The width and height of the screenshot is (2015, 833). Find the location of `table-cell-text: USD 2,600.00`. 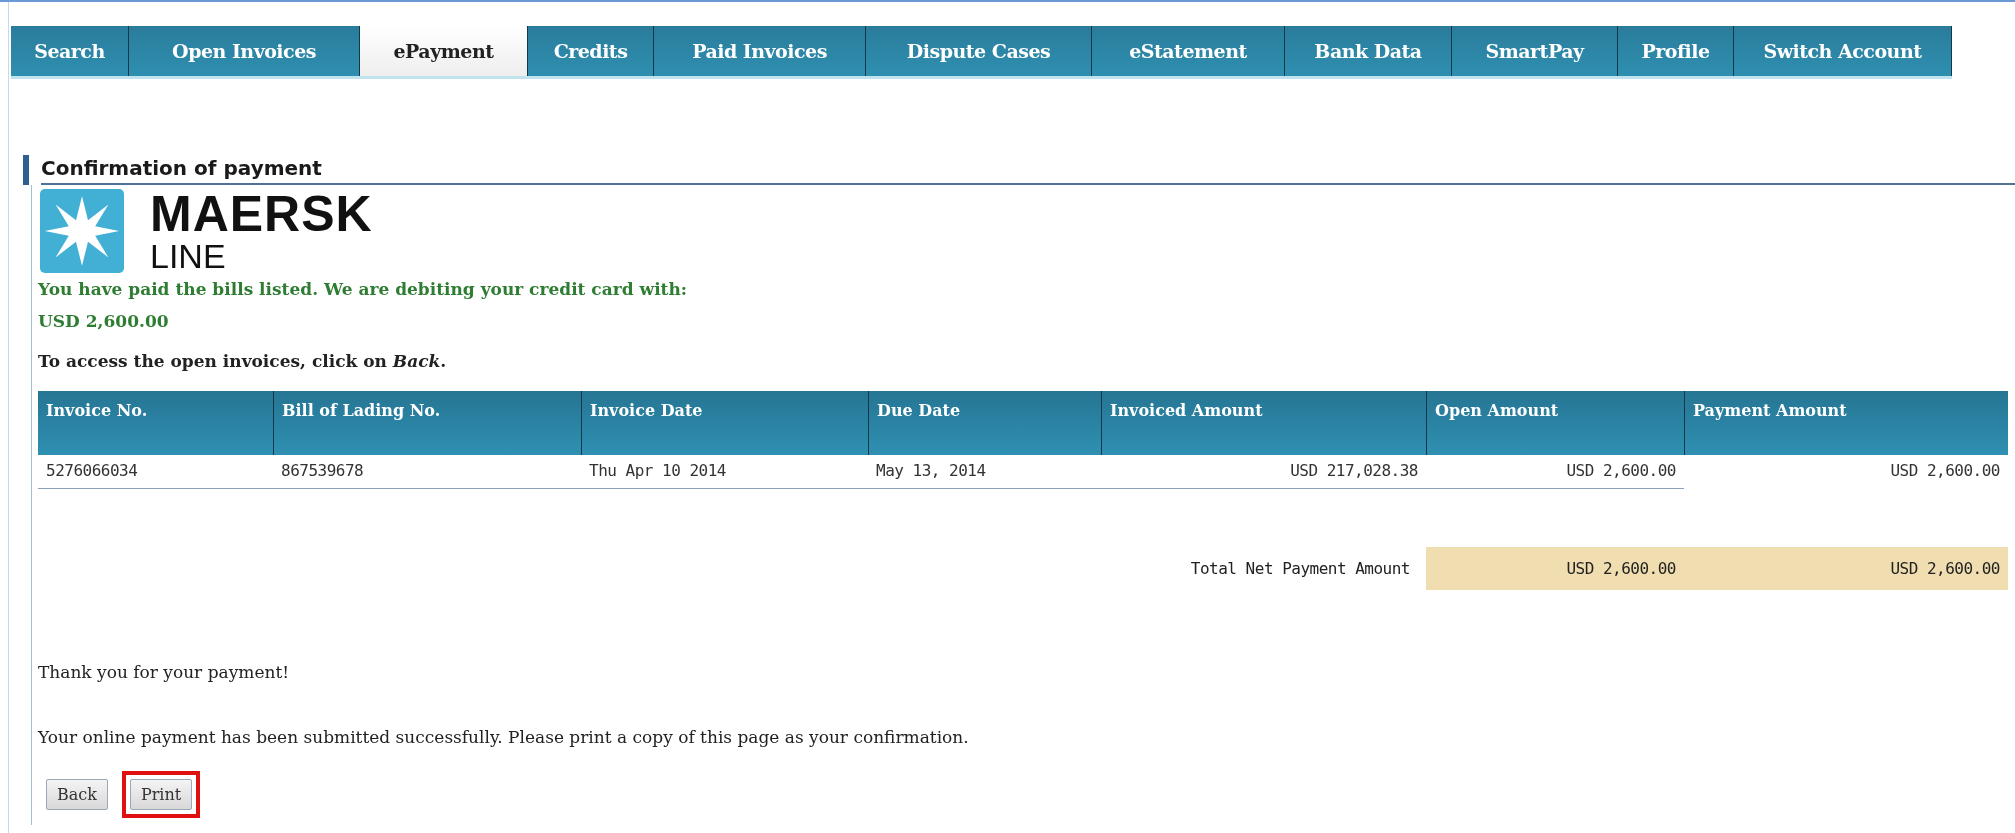

table-cell-text: USD 2,600.00 is located at coordinates (1945, 471).